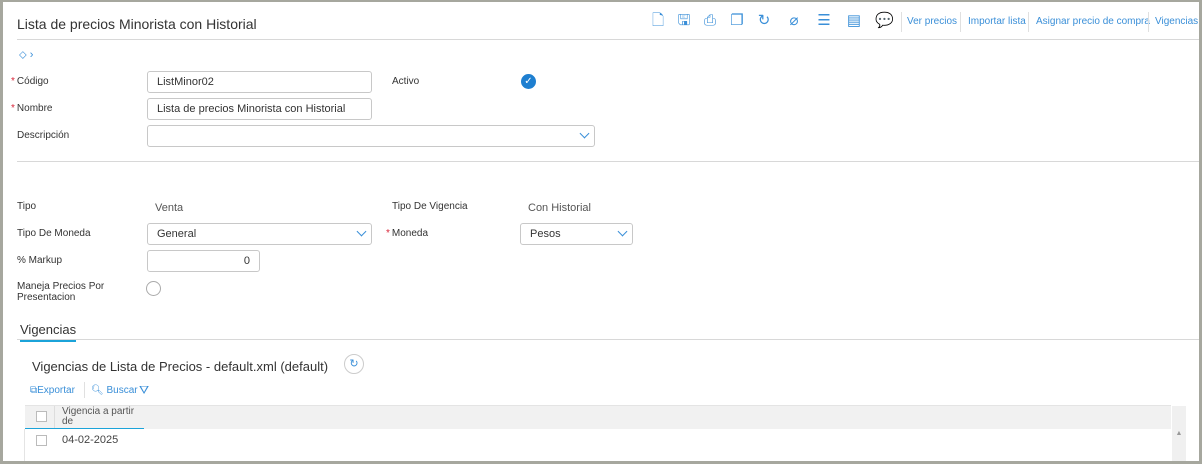  What do you see at coordinates (576, 234) in the screenshot?
I see `moneda-select: Pesos` at bounding box center [576, 234].